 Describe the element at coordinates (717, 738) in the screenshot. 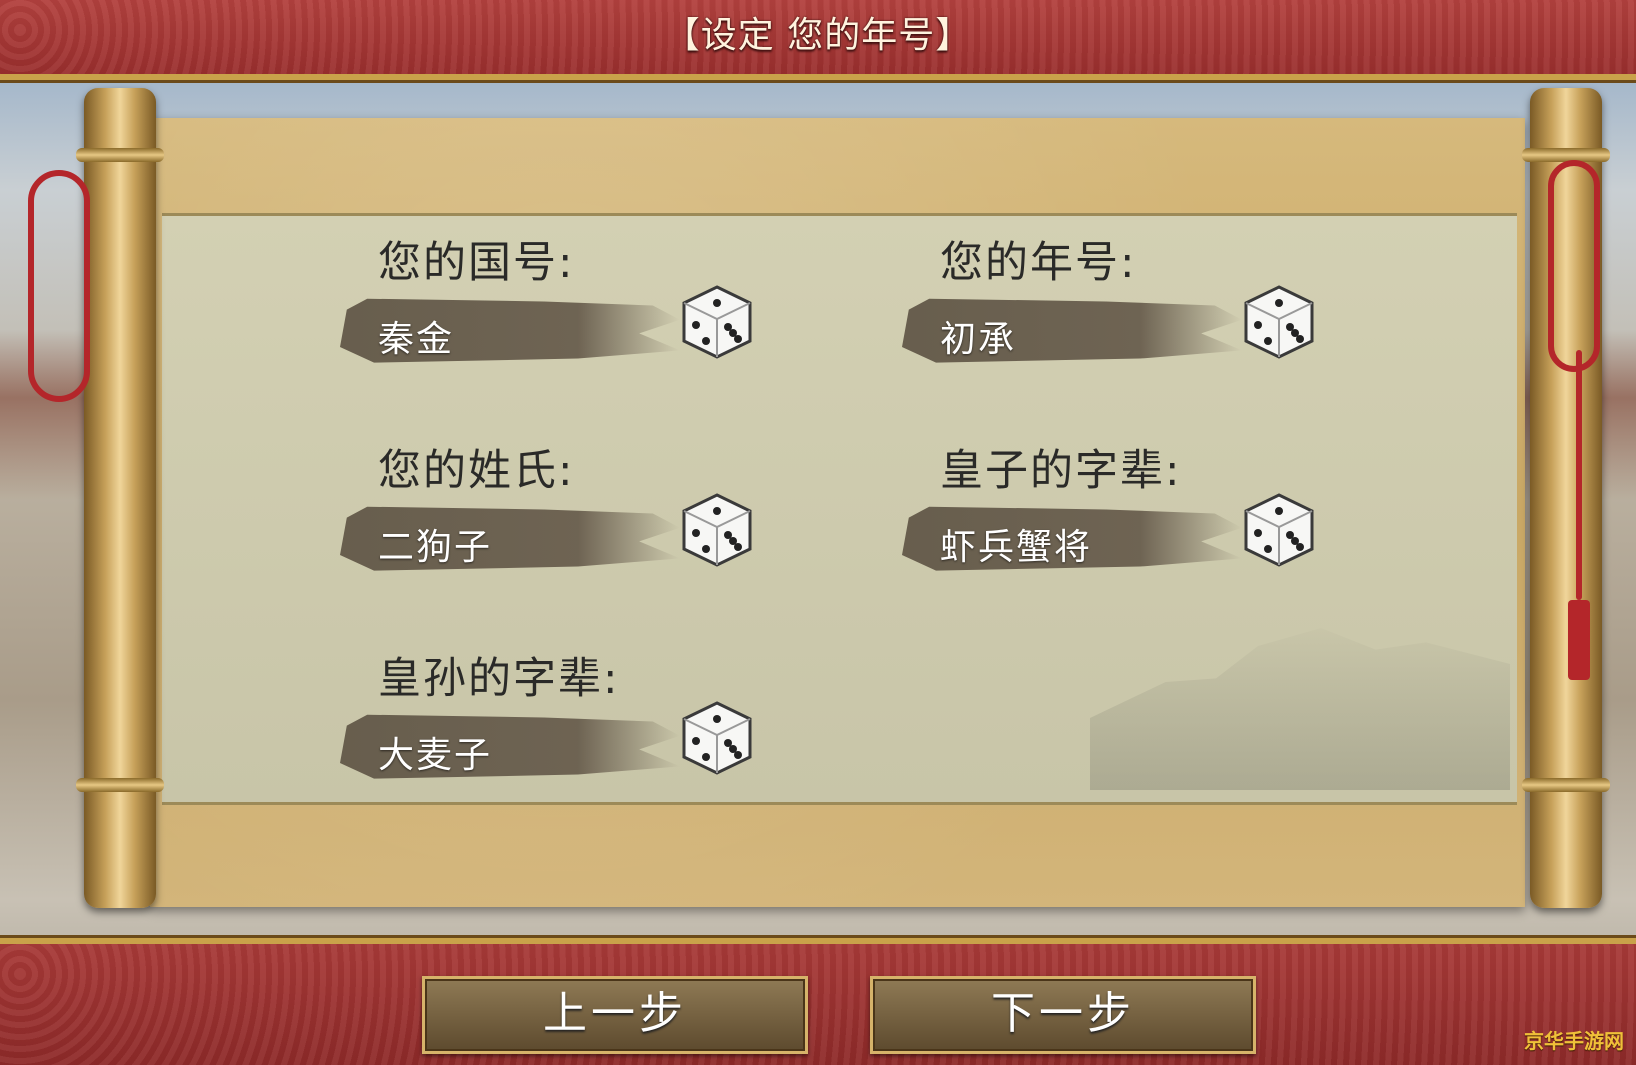

I see `randomize-grandson-dice-icon` at that location.